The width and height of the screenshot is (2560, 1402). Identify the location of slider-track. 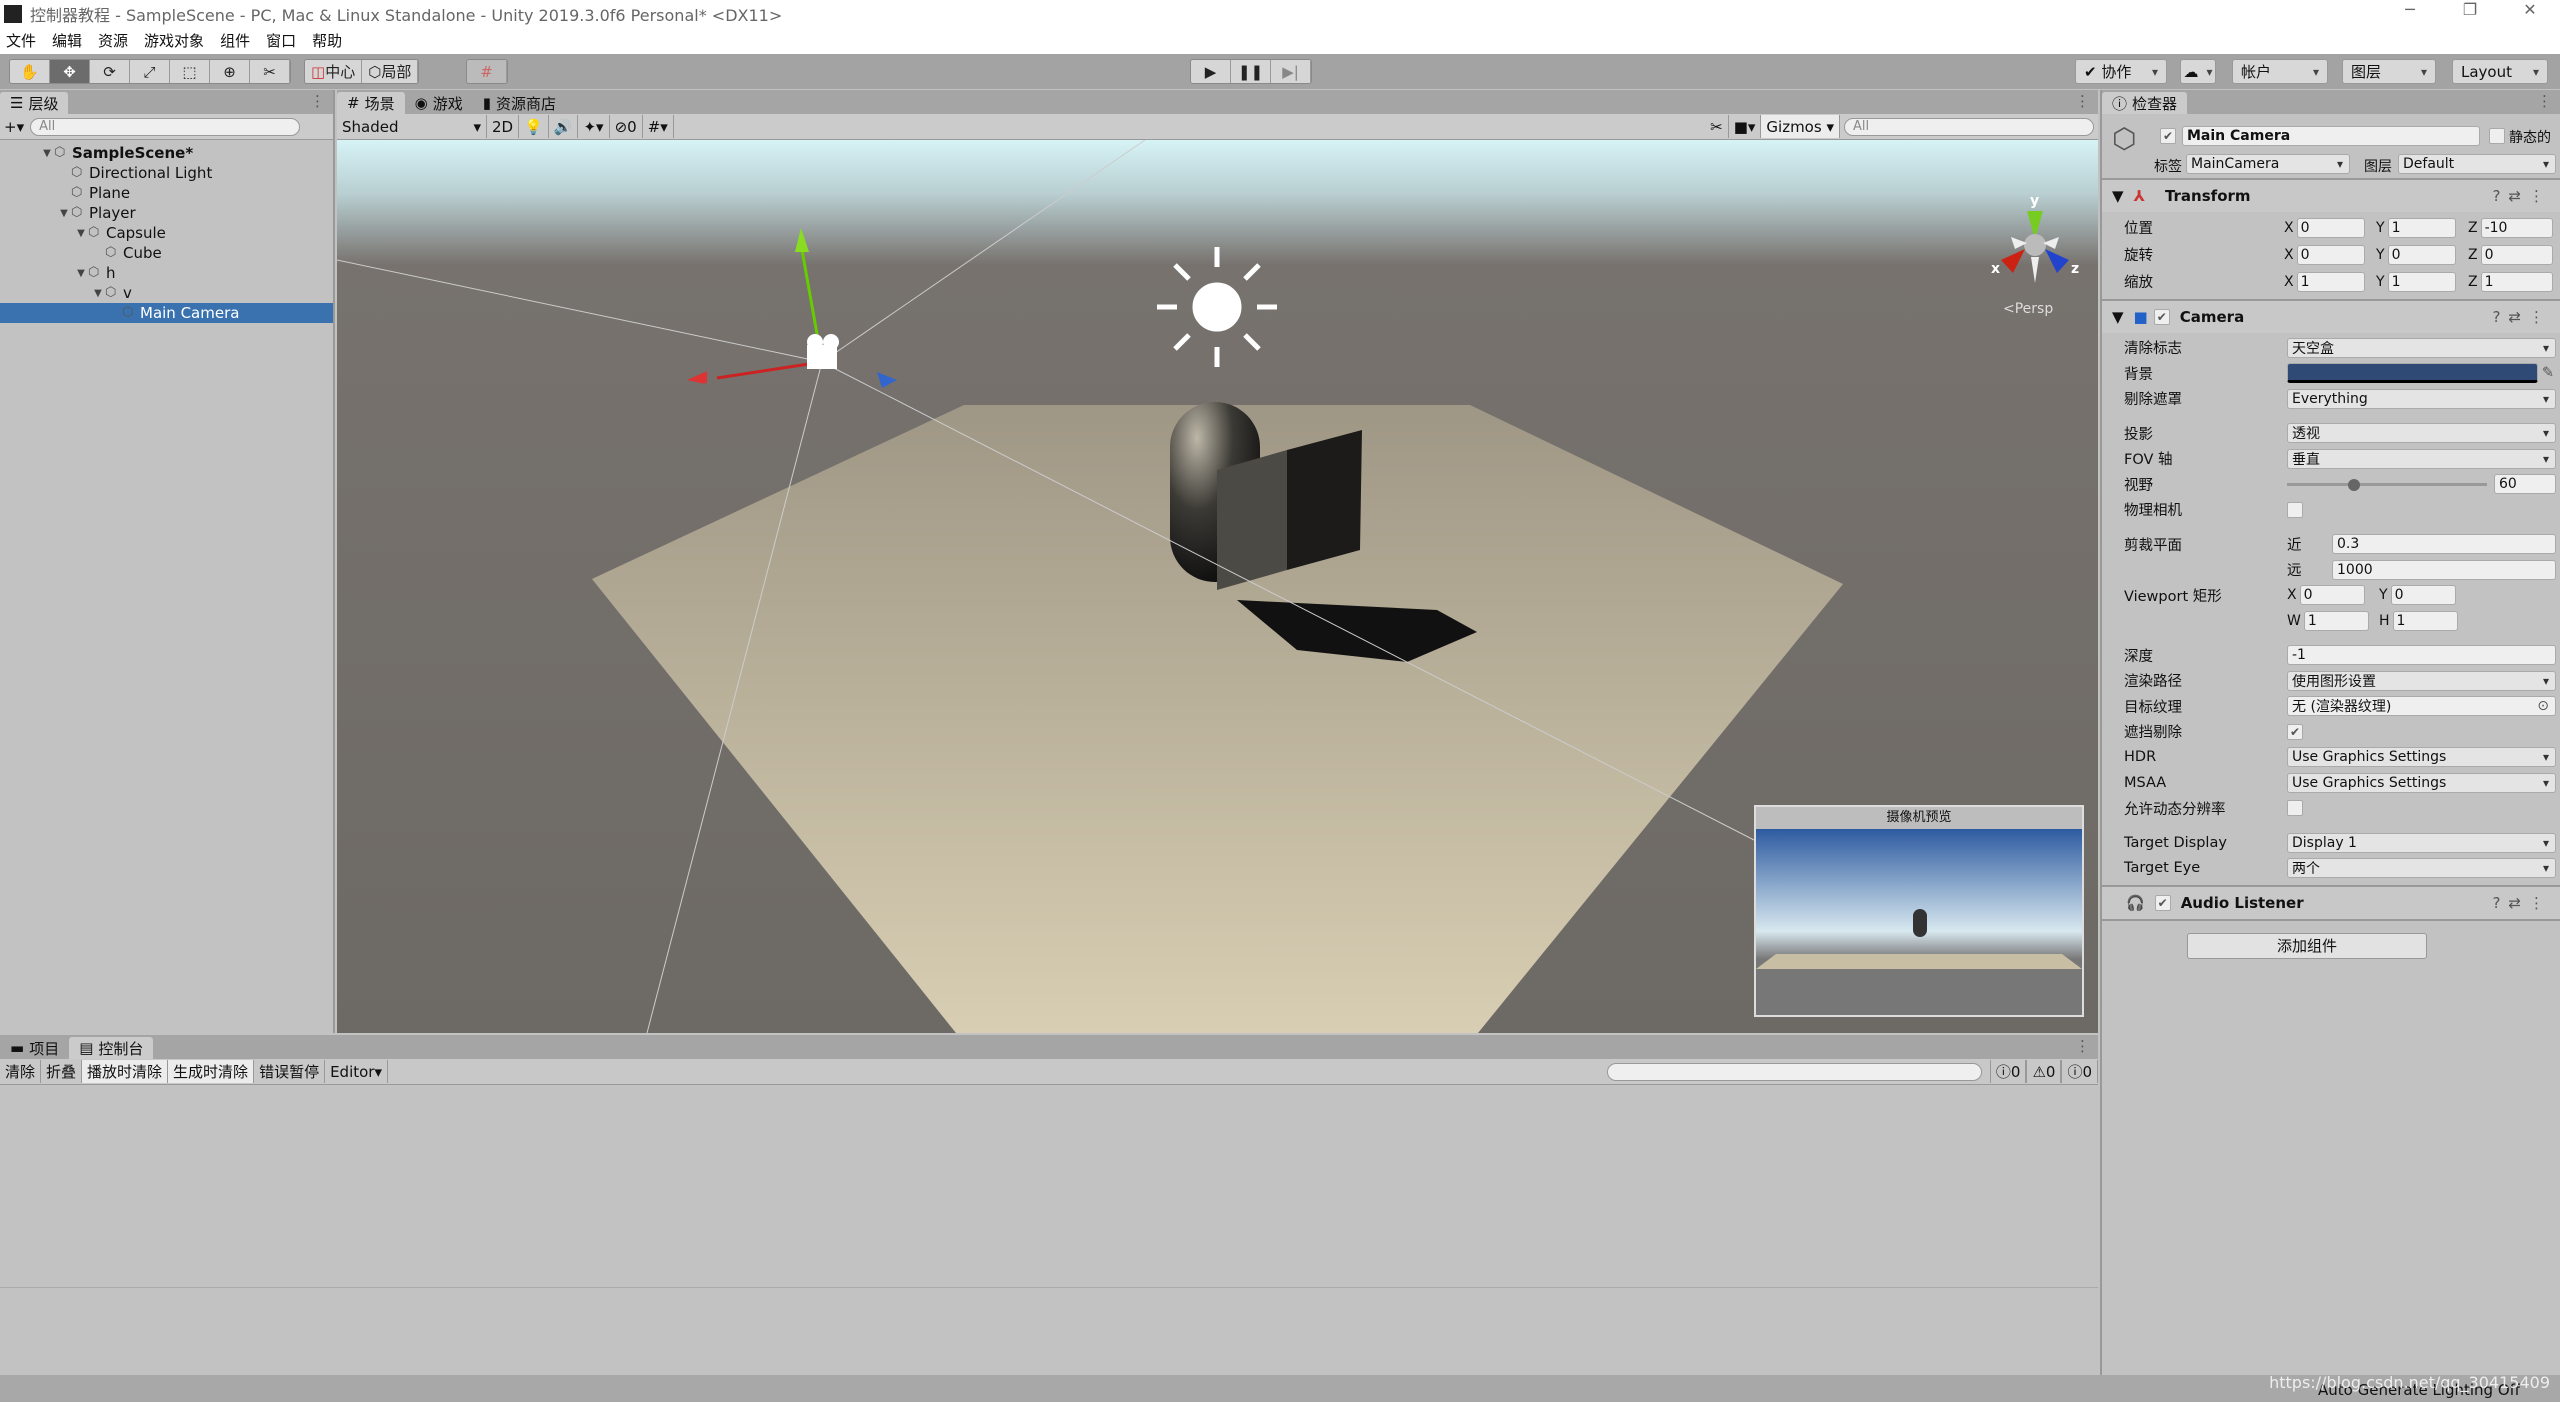
(2387, 484).